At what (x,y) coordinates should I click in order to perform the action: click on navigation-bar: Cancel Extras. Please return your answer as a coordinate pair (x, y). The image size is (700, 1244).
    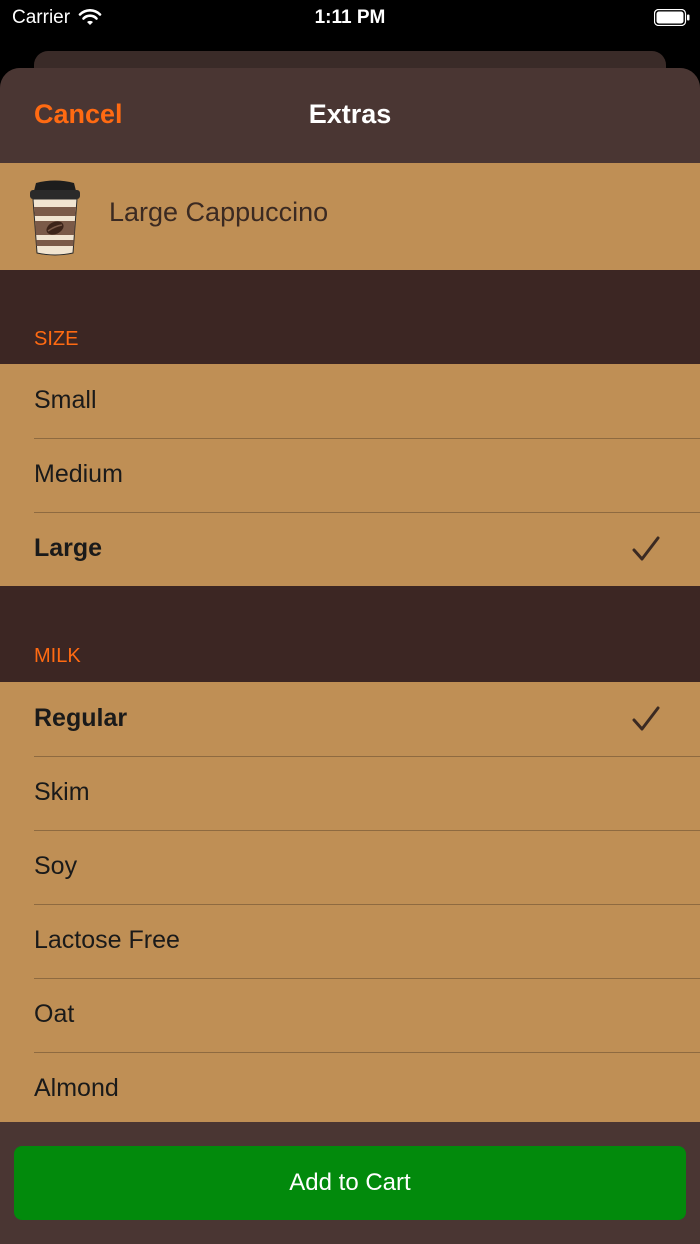
    Looking at the image, I should click on (350, 115).